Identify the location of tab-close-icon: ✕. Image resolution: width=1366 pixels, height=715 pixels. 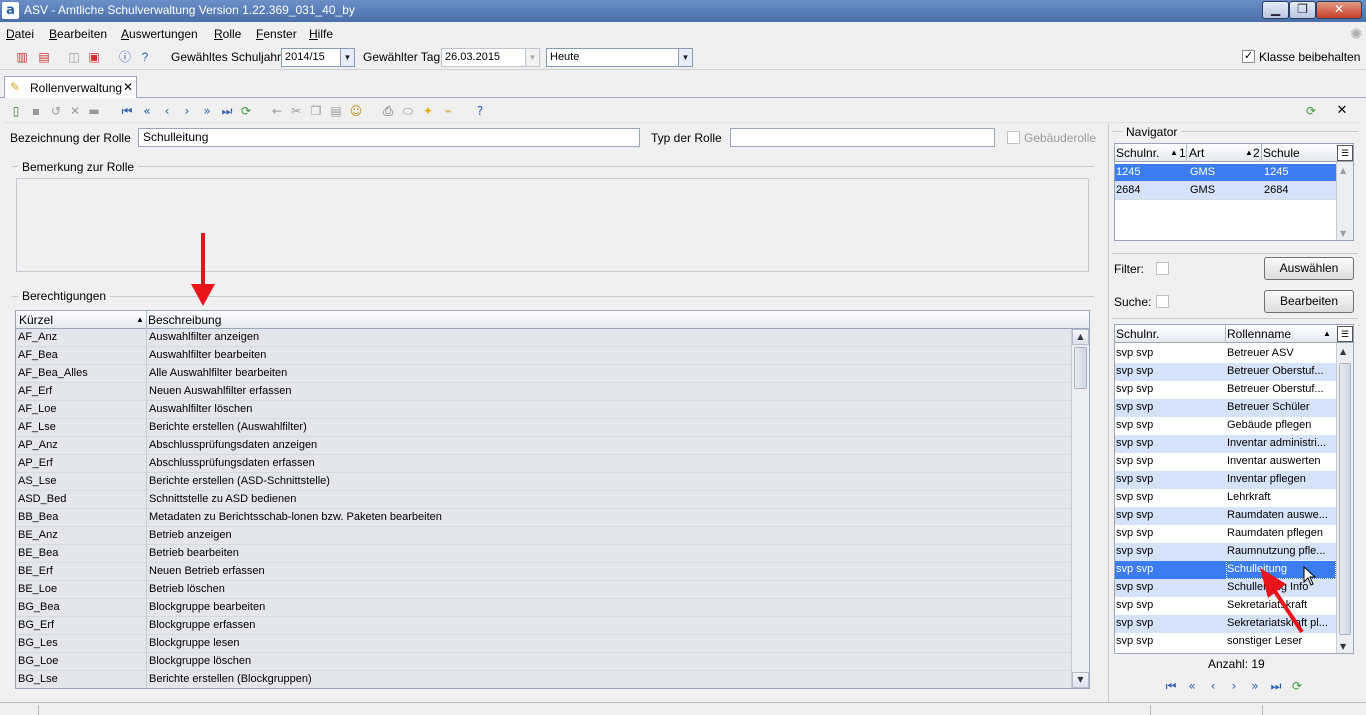
(128, 87).